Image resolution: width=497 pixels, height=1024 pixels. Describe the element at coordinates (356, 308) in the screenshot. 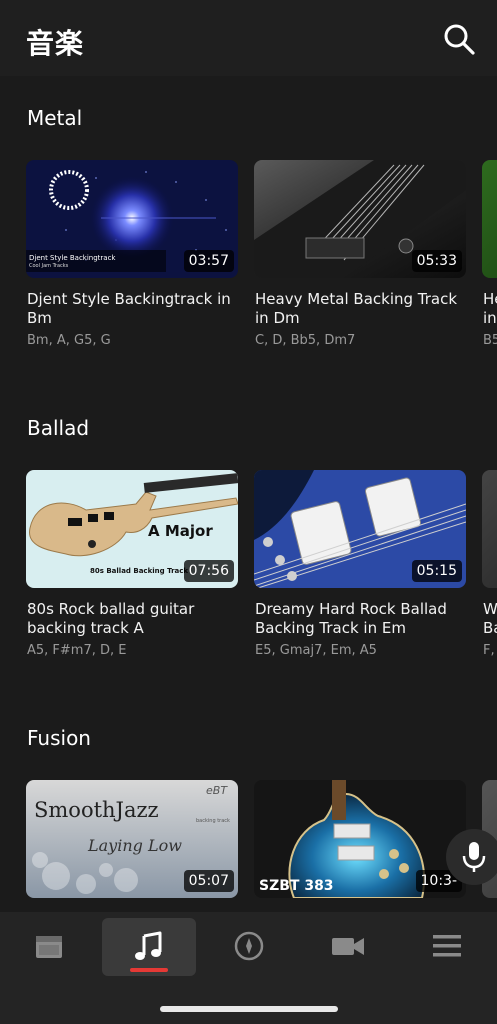

I see `track-title: Heavy Metal Backing Track in Dm` at that location.